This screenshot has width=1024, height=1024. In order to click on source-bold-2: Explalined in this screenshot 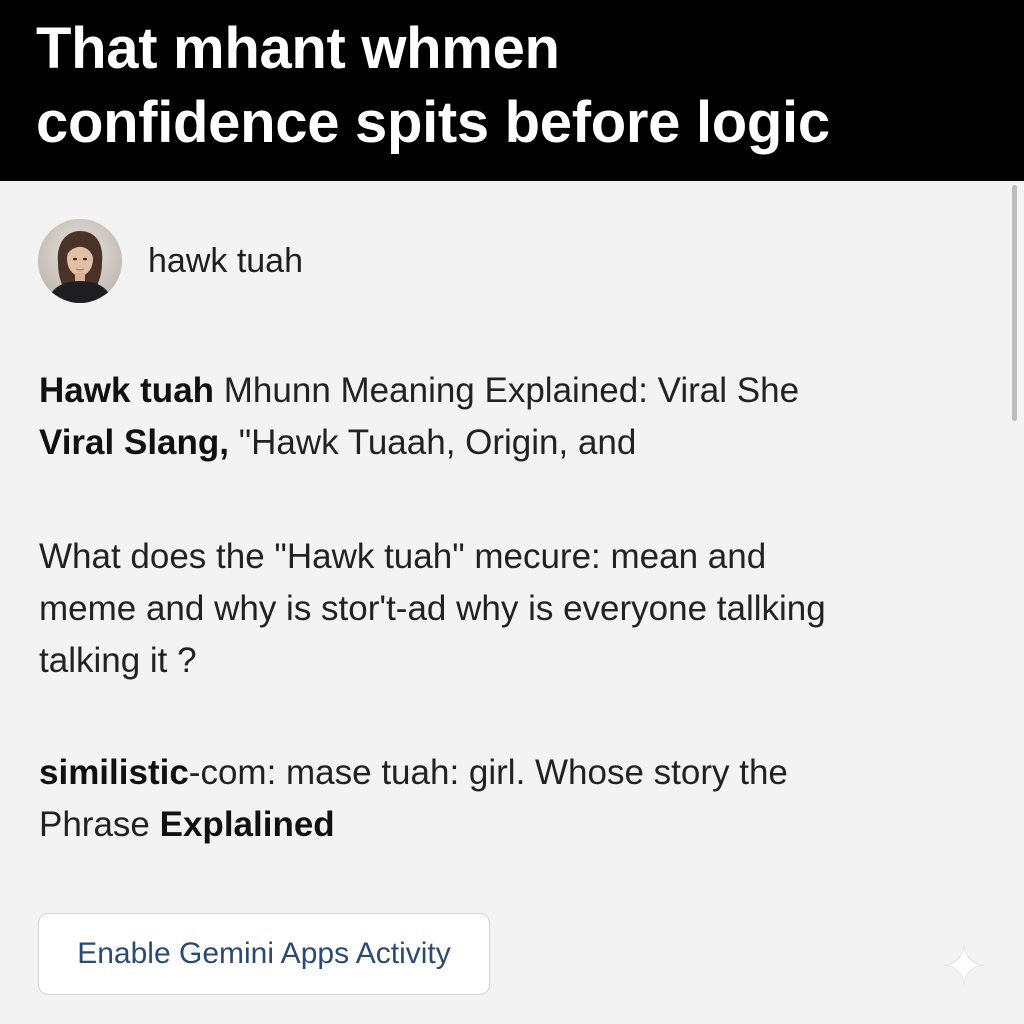, I will do `click(247, 824)`.